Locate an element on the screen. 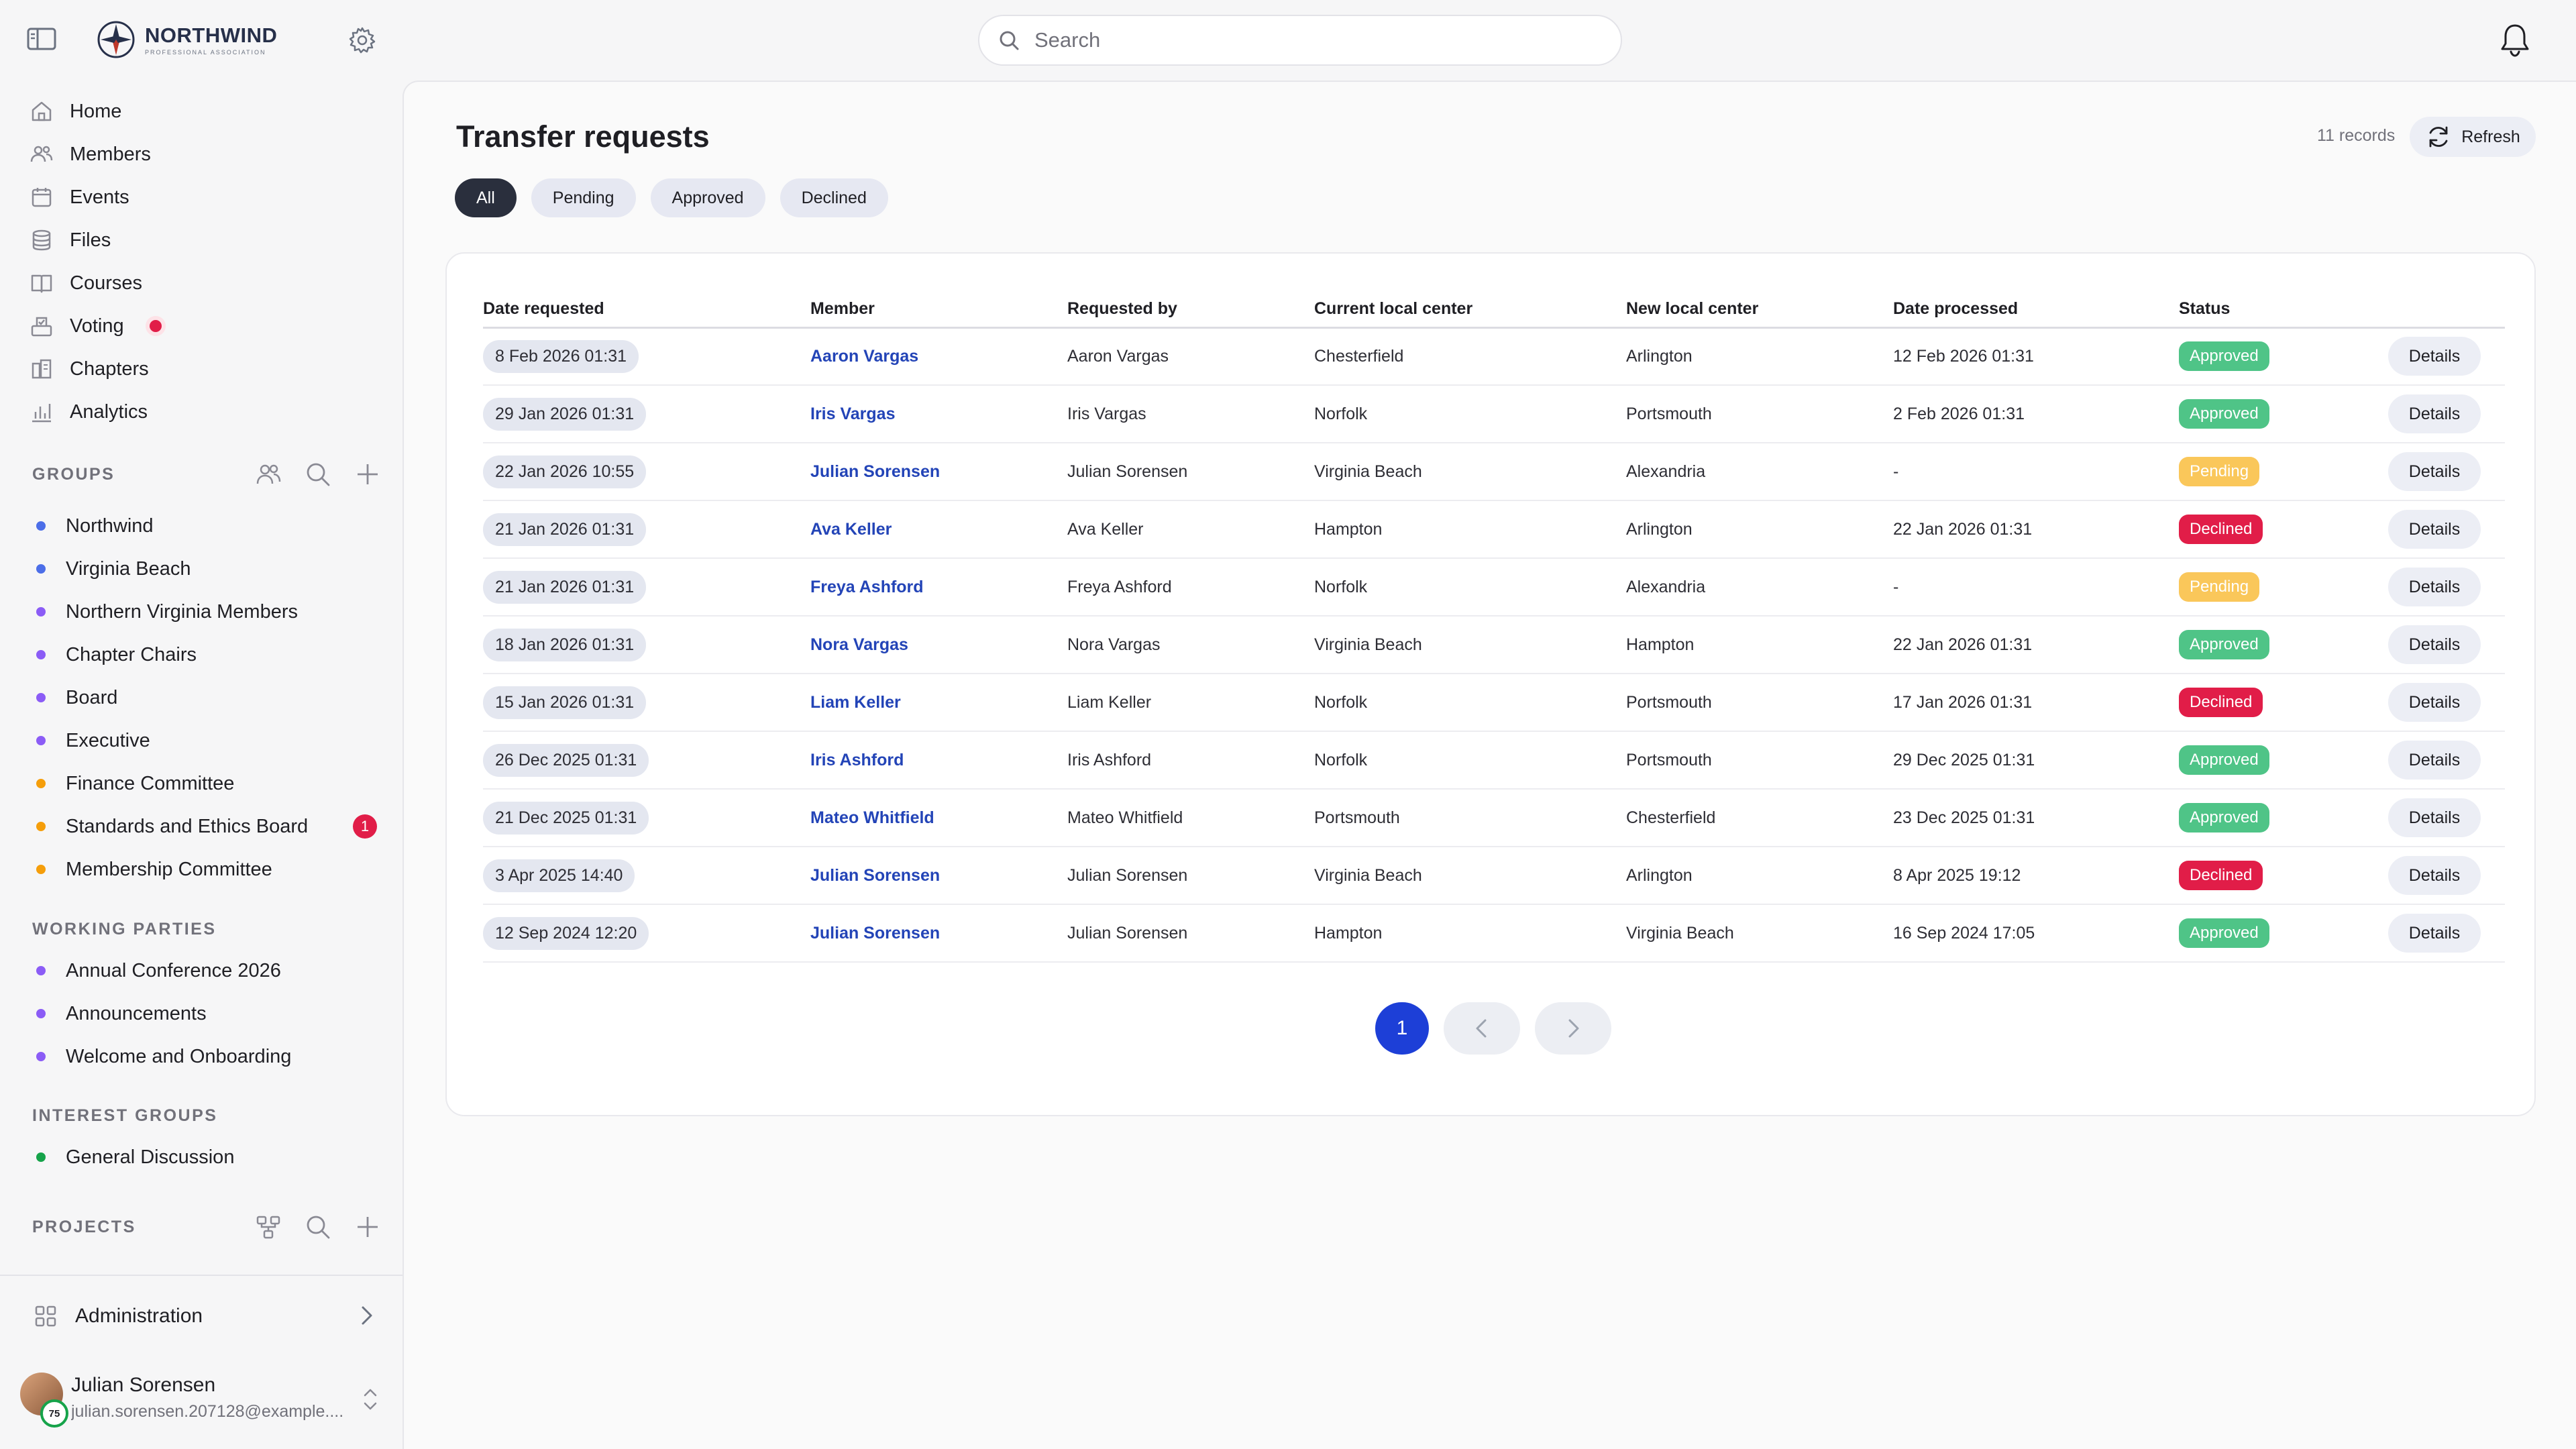 The height and width of the screenshot is (1449, 2576). notifications-bell-icon is located at coordinates (2515, 39).